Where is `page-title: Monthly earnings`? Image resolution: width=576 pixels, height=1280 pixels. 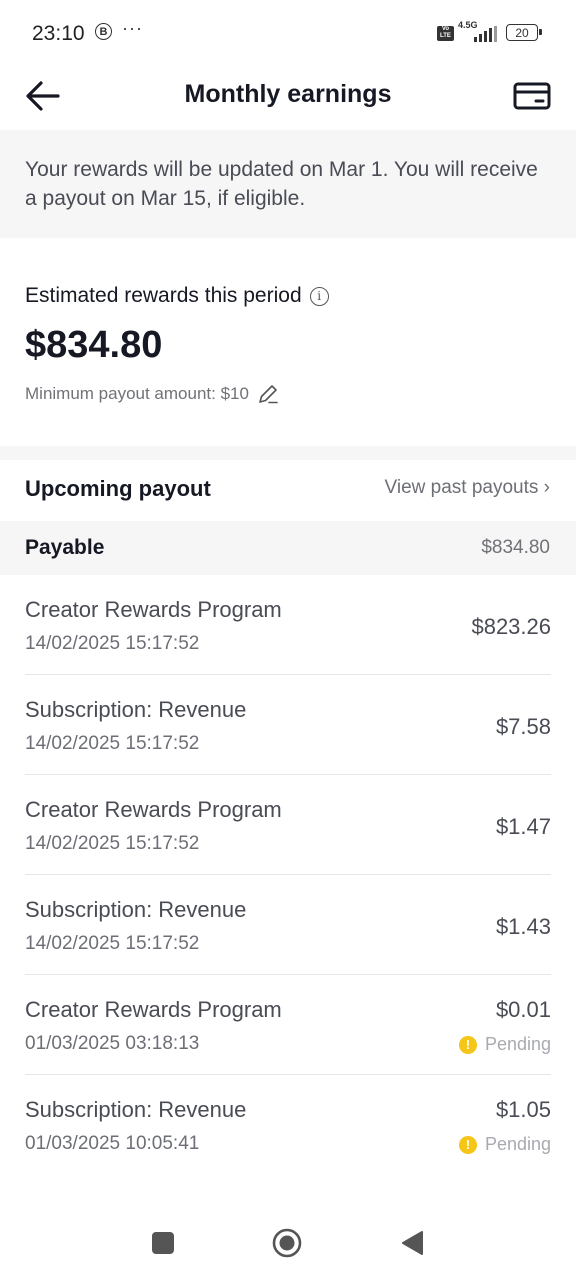
page-title: Monthly earnings is located at coordinates (288, 94).